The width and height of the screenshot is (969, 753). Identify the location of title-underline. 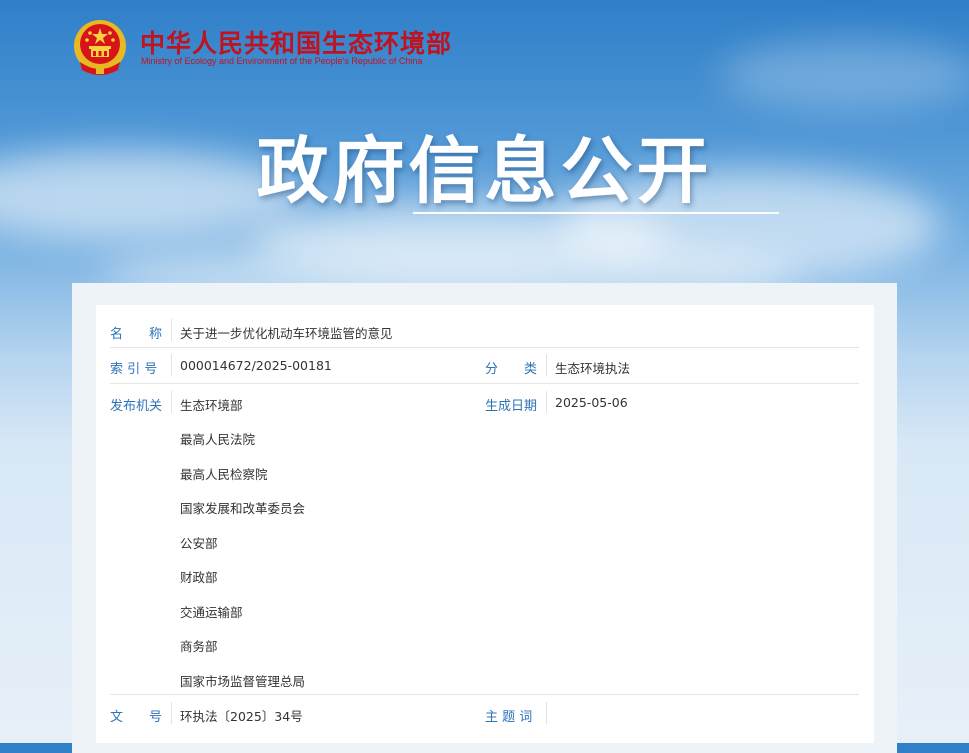
(596, 213).